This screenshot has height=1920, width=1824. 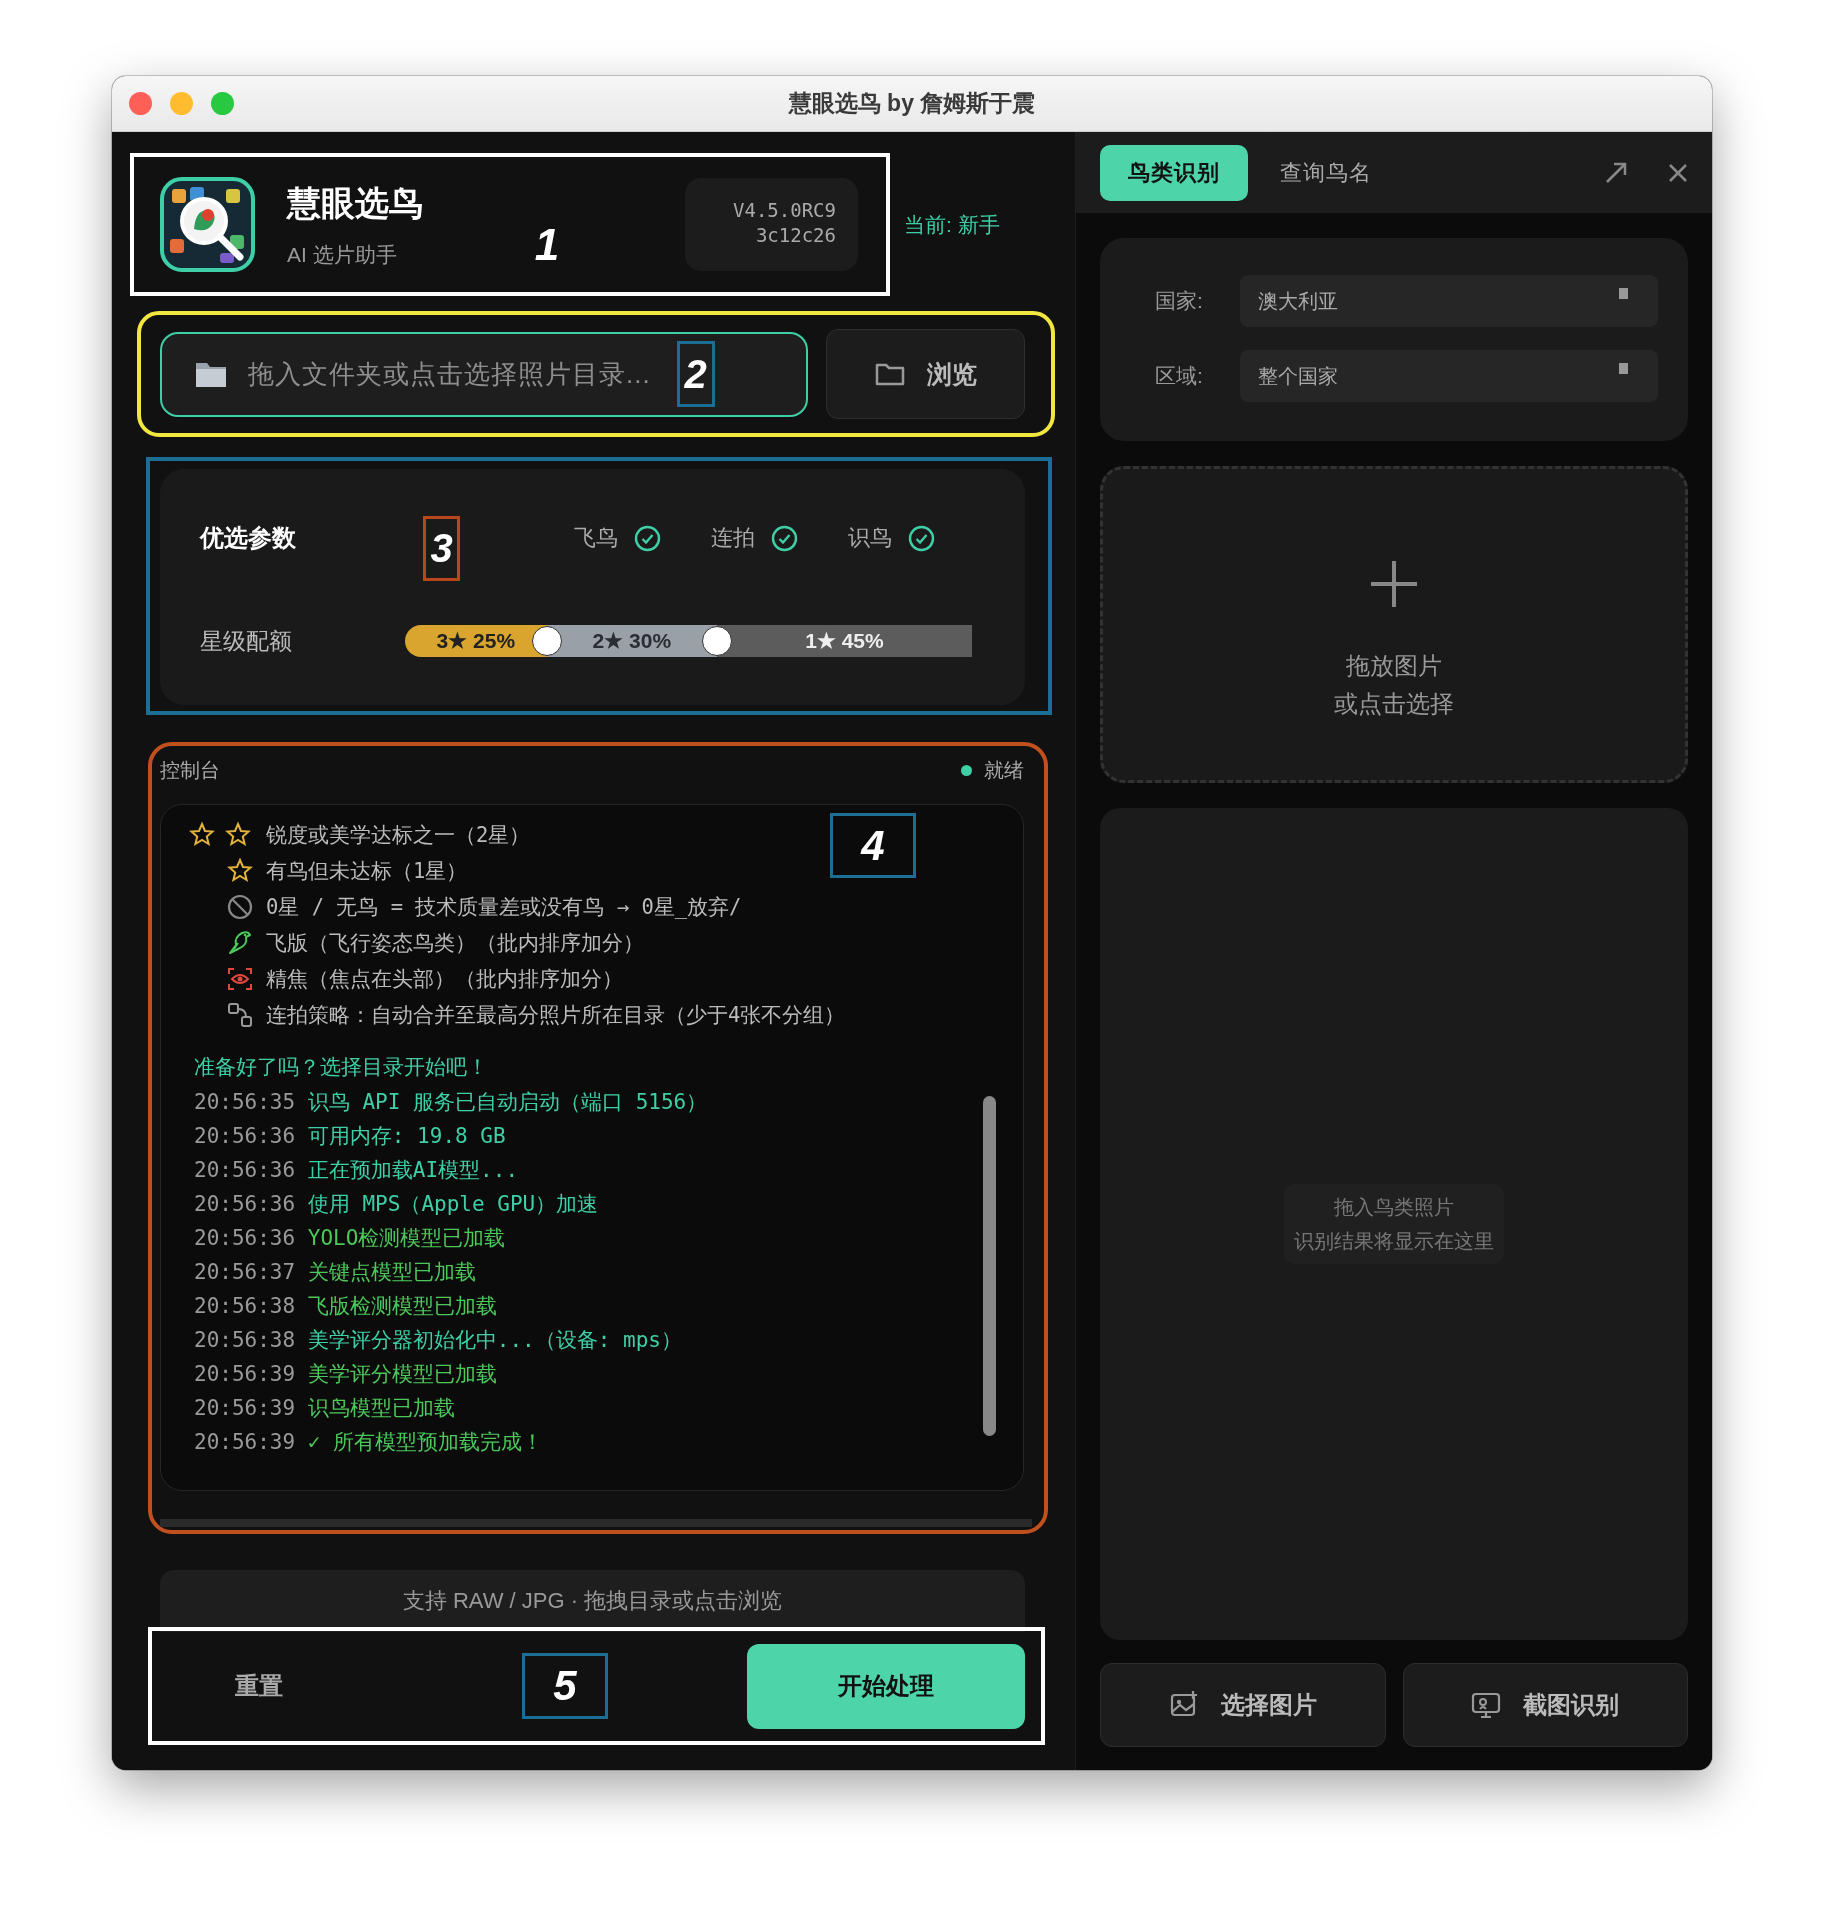 I want to click on expand-arrow-icon, so click(x=1616, y=172).